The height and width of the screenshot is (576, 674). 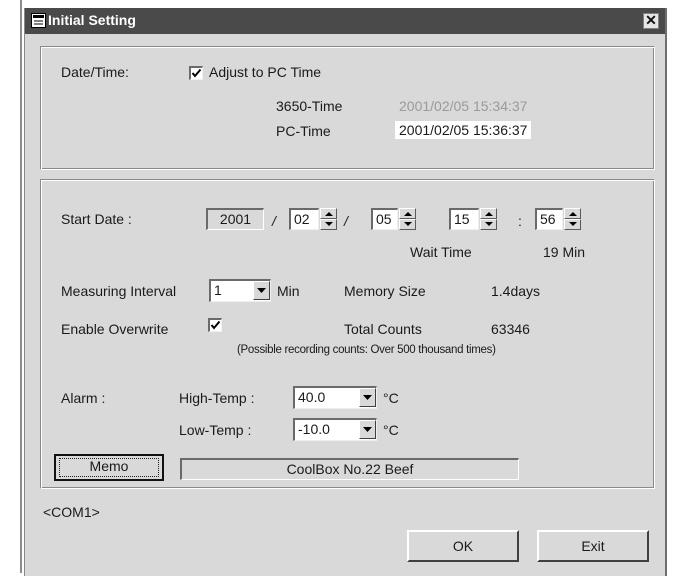 I want to click on start-day-value: 05, so click(x=384, y=219).